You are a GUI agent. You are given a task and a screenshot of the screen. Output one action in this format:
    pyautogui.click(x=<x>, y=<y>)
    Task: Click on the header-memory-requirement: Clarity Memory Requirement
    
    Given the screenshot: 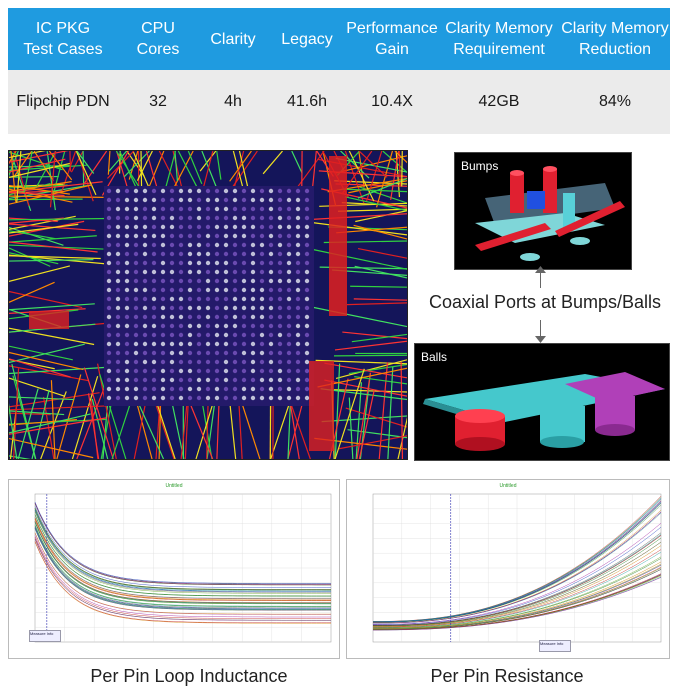 What is the action you would take?
    pyautogui.click(x=499, y=39)
    